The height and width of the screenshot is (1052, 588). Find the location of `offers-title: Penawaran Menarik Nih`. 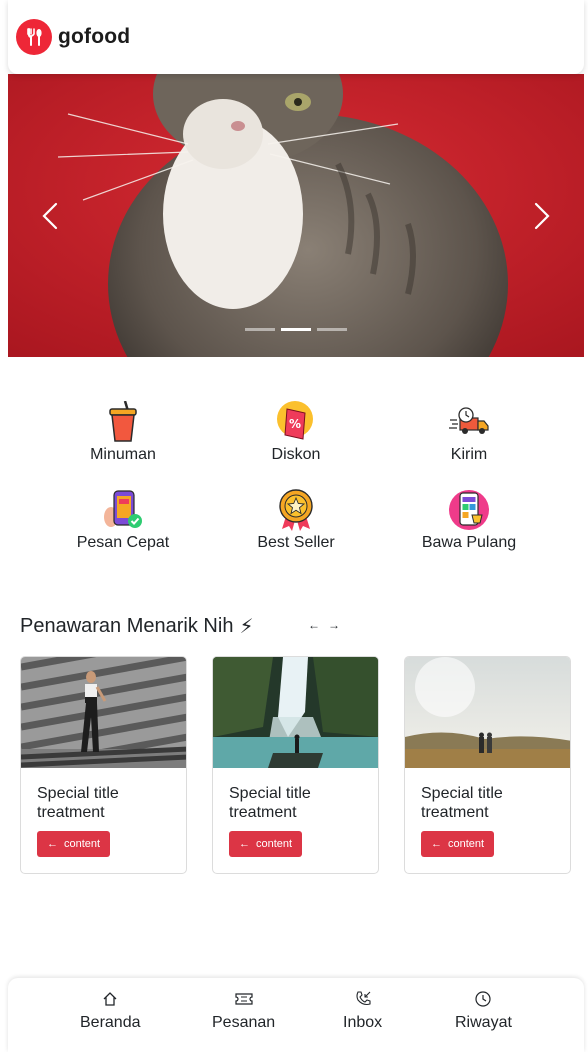

offers-title: Penawaran Menarik Nih is located at coordinates (127, 626).